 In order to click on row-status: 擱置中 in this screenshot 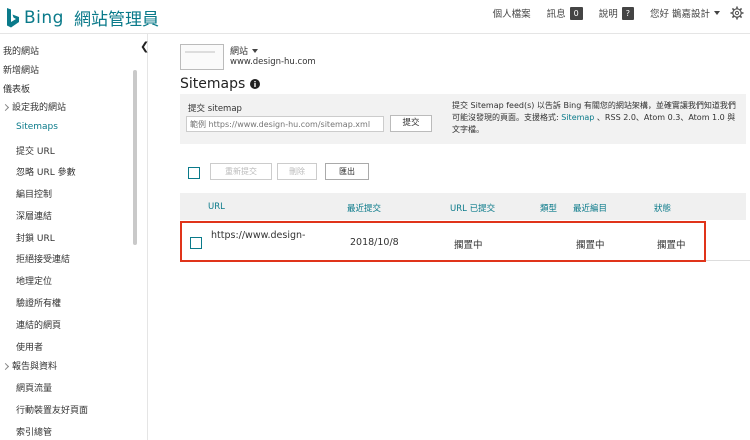, I will do `click(671, 245)`.